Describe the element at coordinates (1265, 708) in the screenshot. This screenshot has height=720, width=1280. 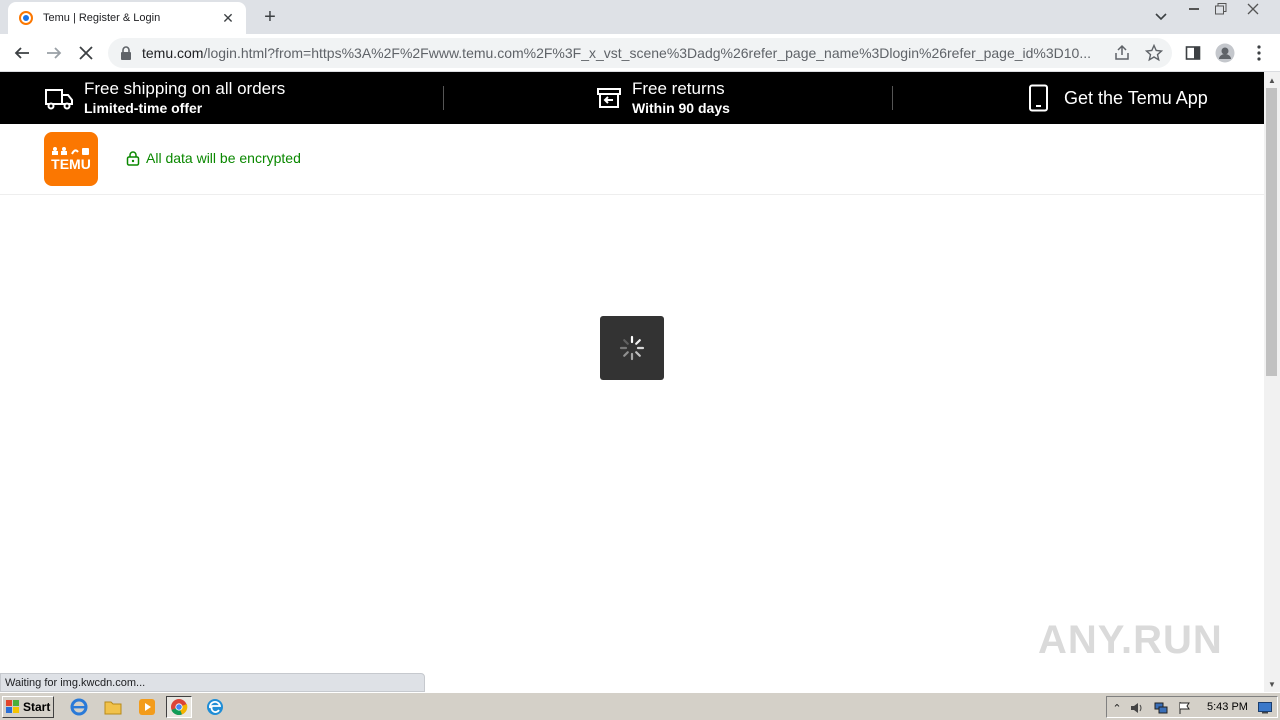
I see `show-desktop-icon` at that location.